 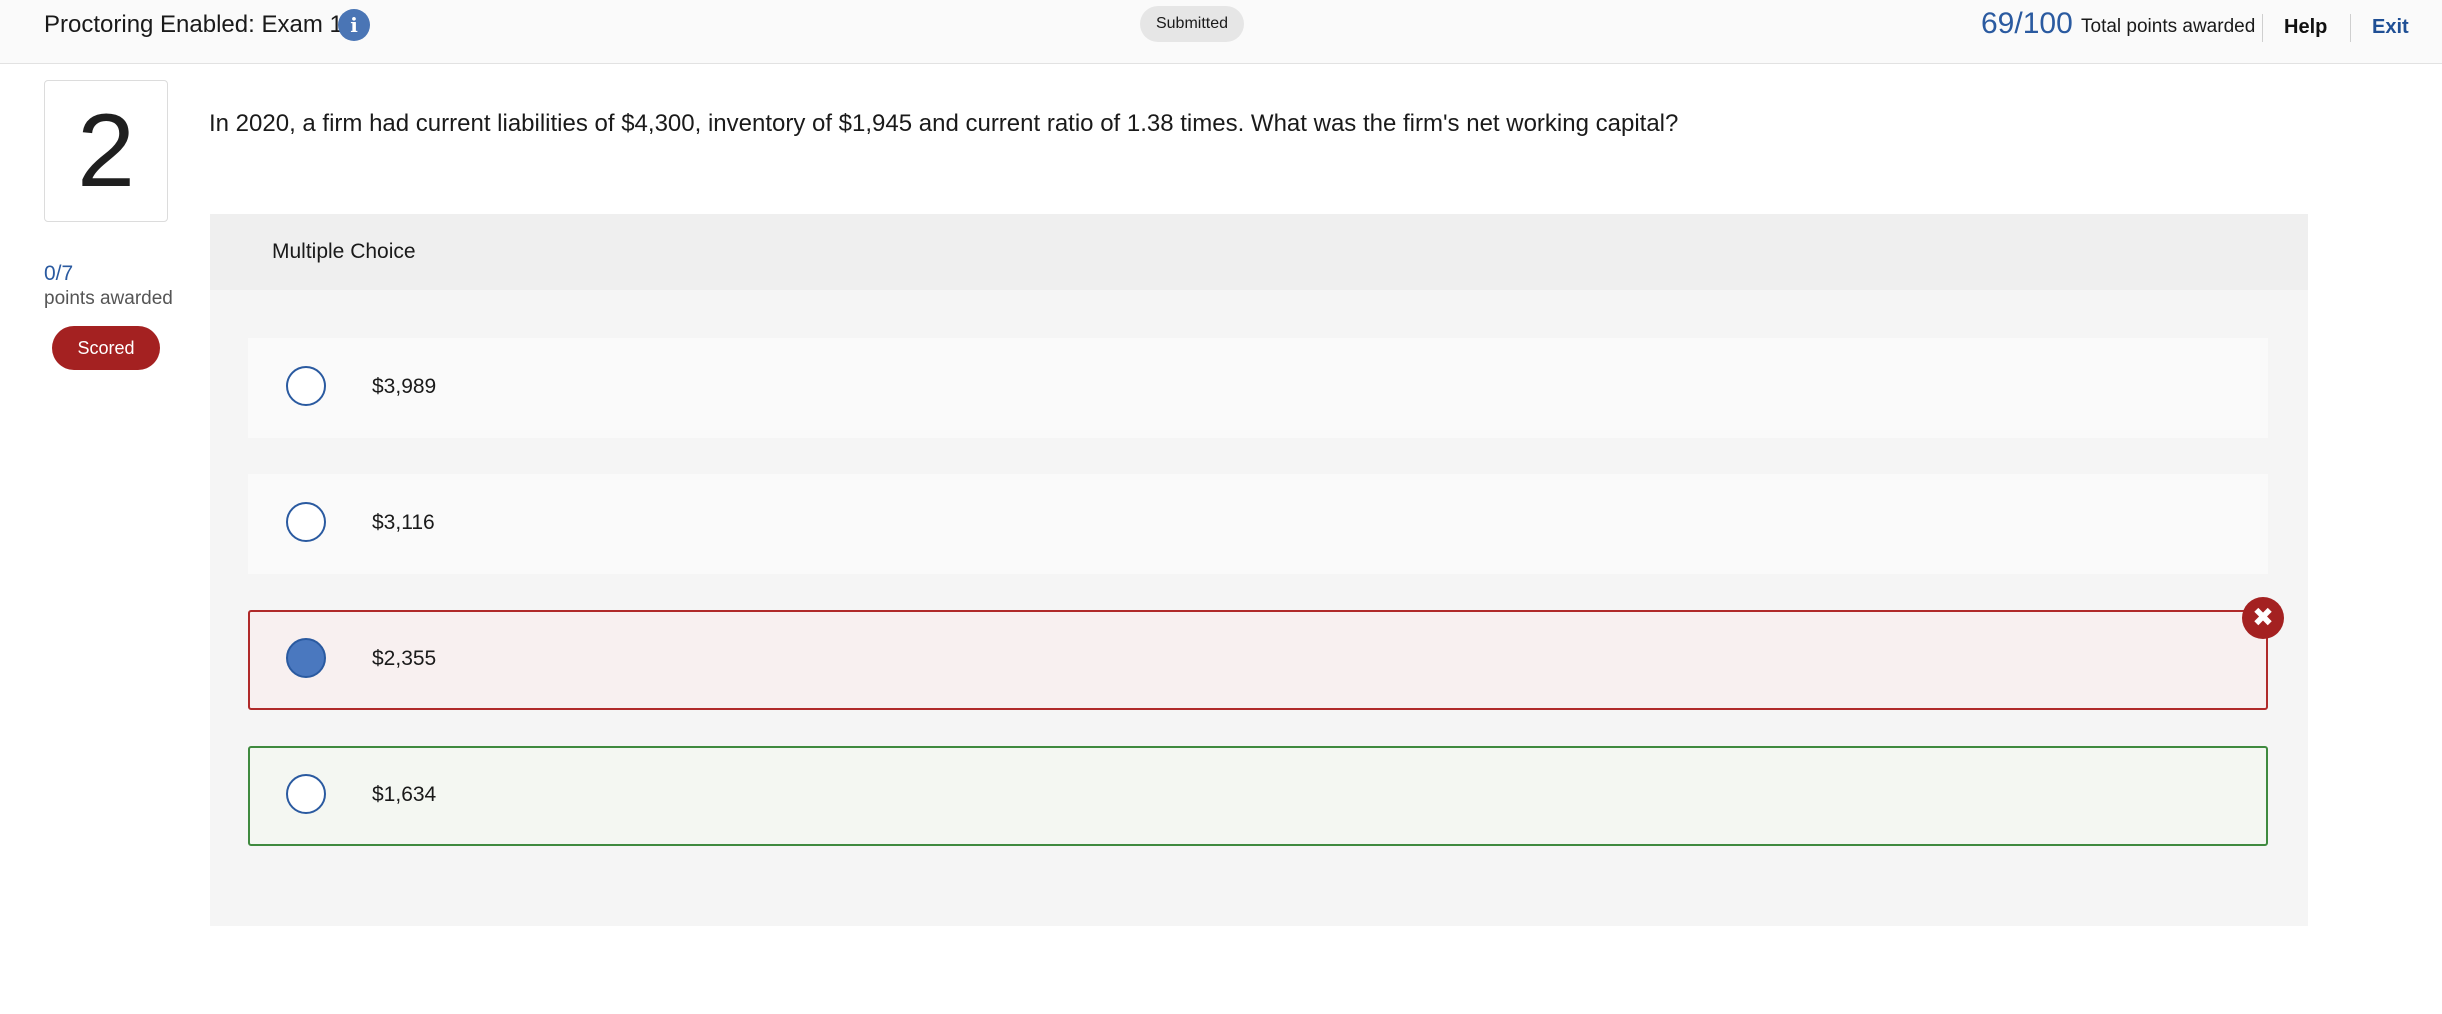 I want to click on info-icon: i, so click(x=354, y=25).